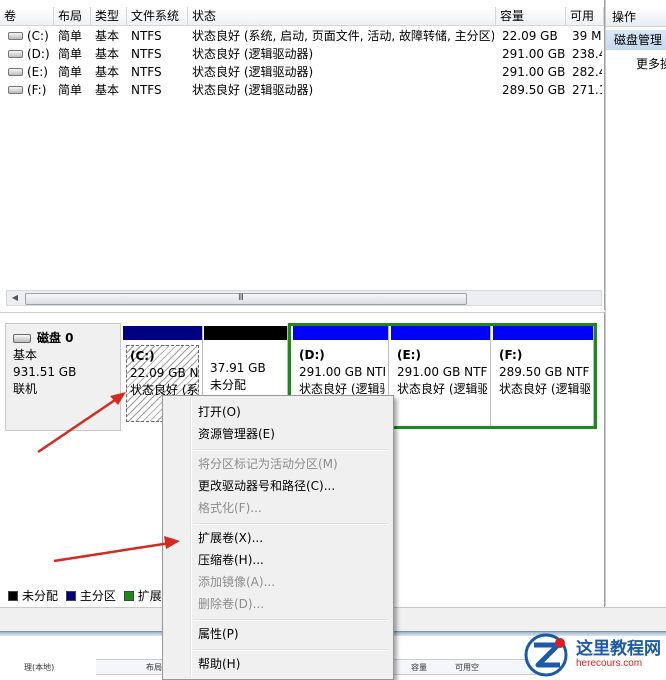  What do you see at coordinates (530, 36) in the screenshot?
I see `volume-capacity: 22.09 GB` at bounding box center [530, 36].